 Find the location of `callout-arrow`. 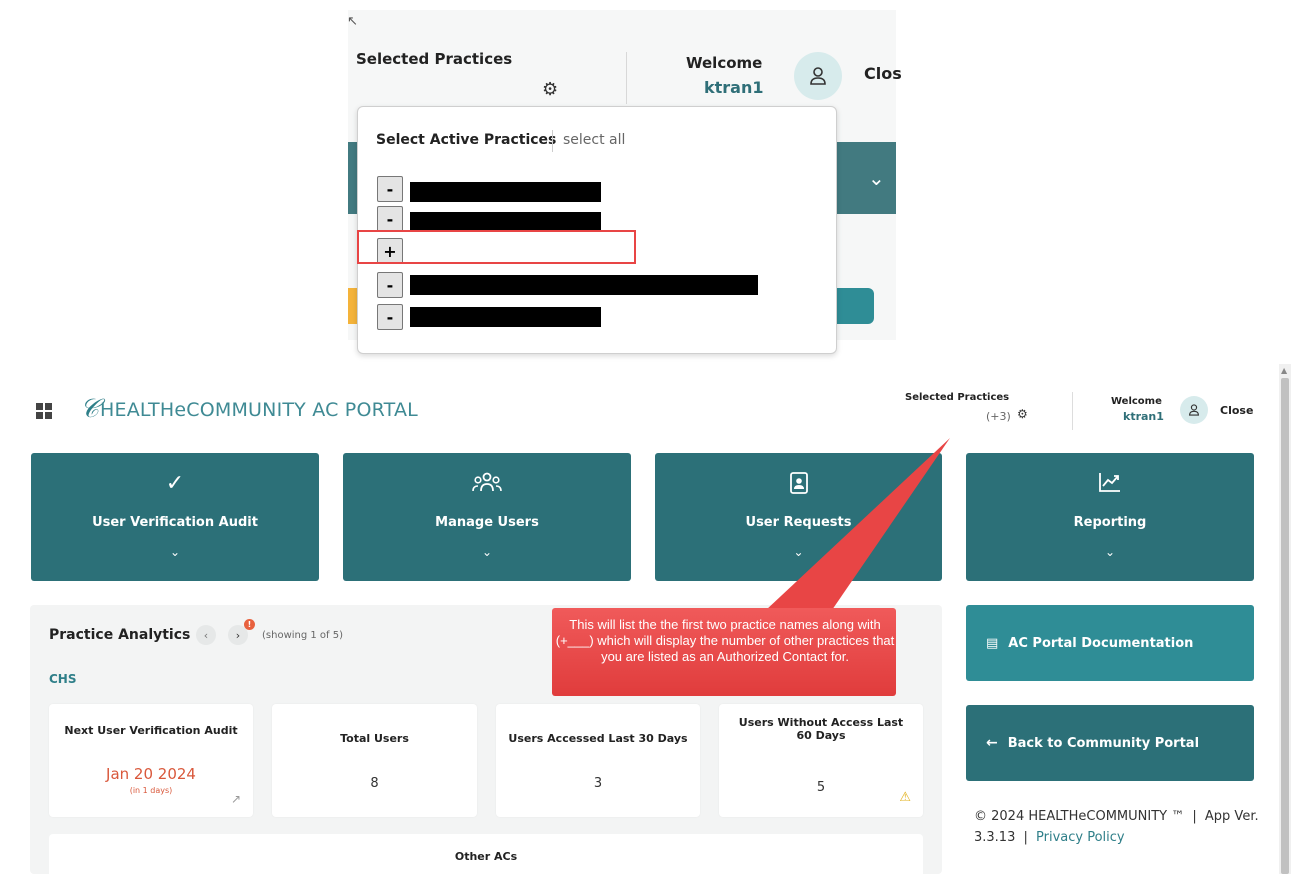

callout-arrow is located at coordinates (751, 567).